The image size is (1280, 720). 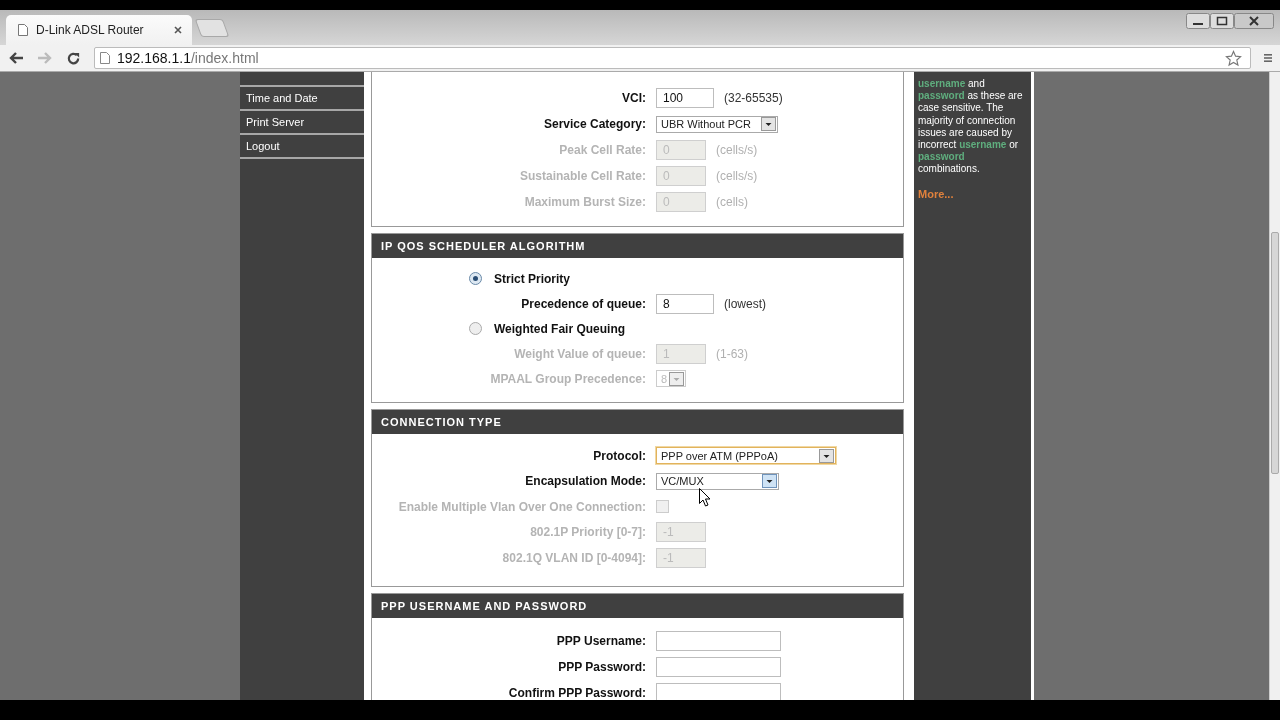 I want to click on input-field: 8, so click(x=685, y=303).